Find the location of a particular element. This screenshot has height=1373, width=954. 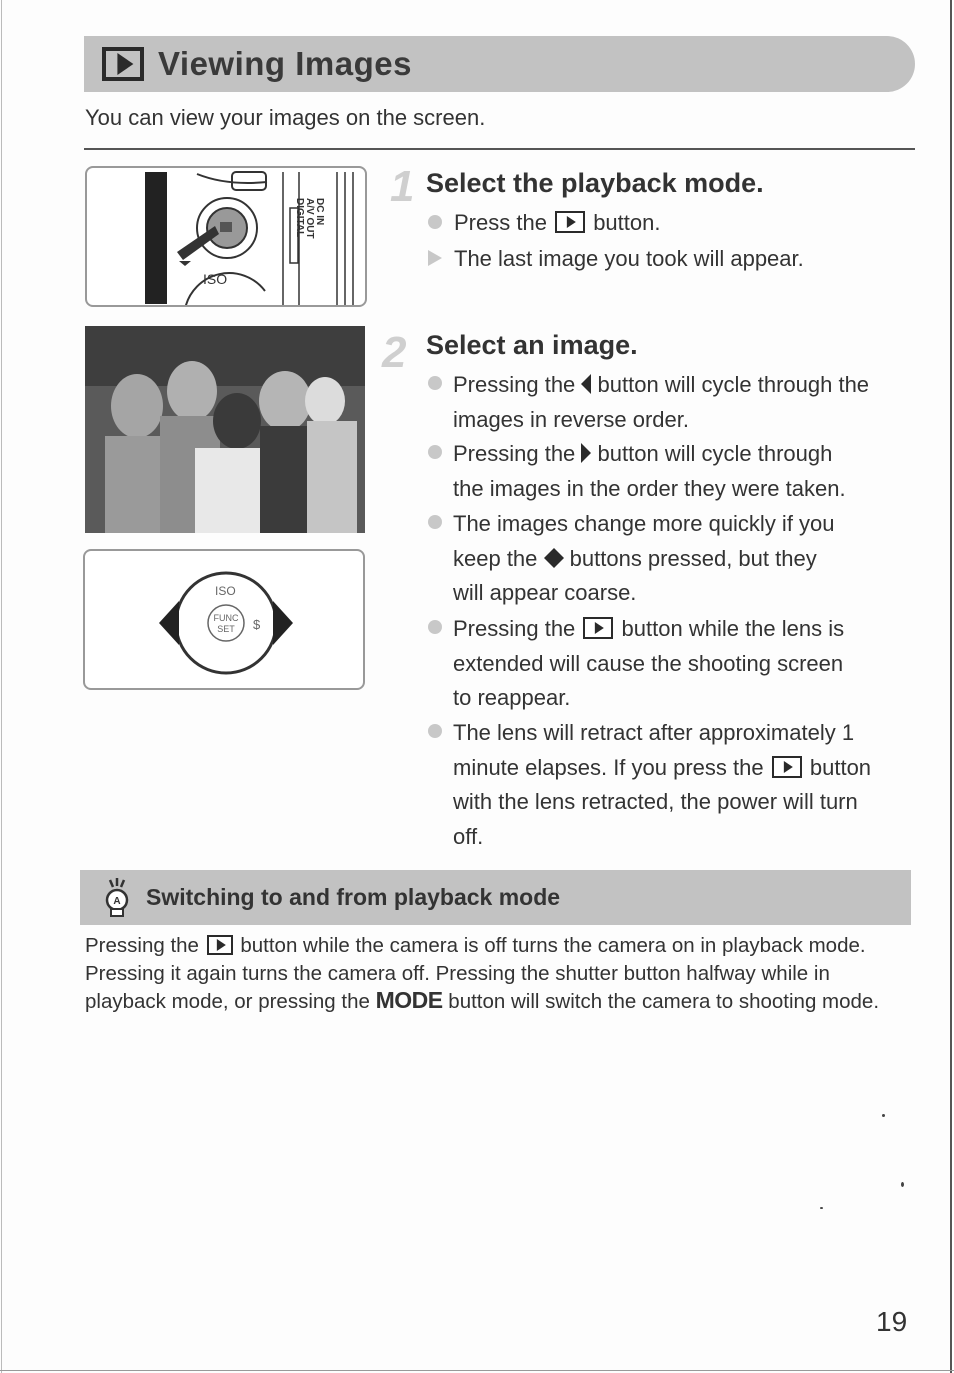

tip-title: Switching to and from playback mode is located at coordinates (353, 897).